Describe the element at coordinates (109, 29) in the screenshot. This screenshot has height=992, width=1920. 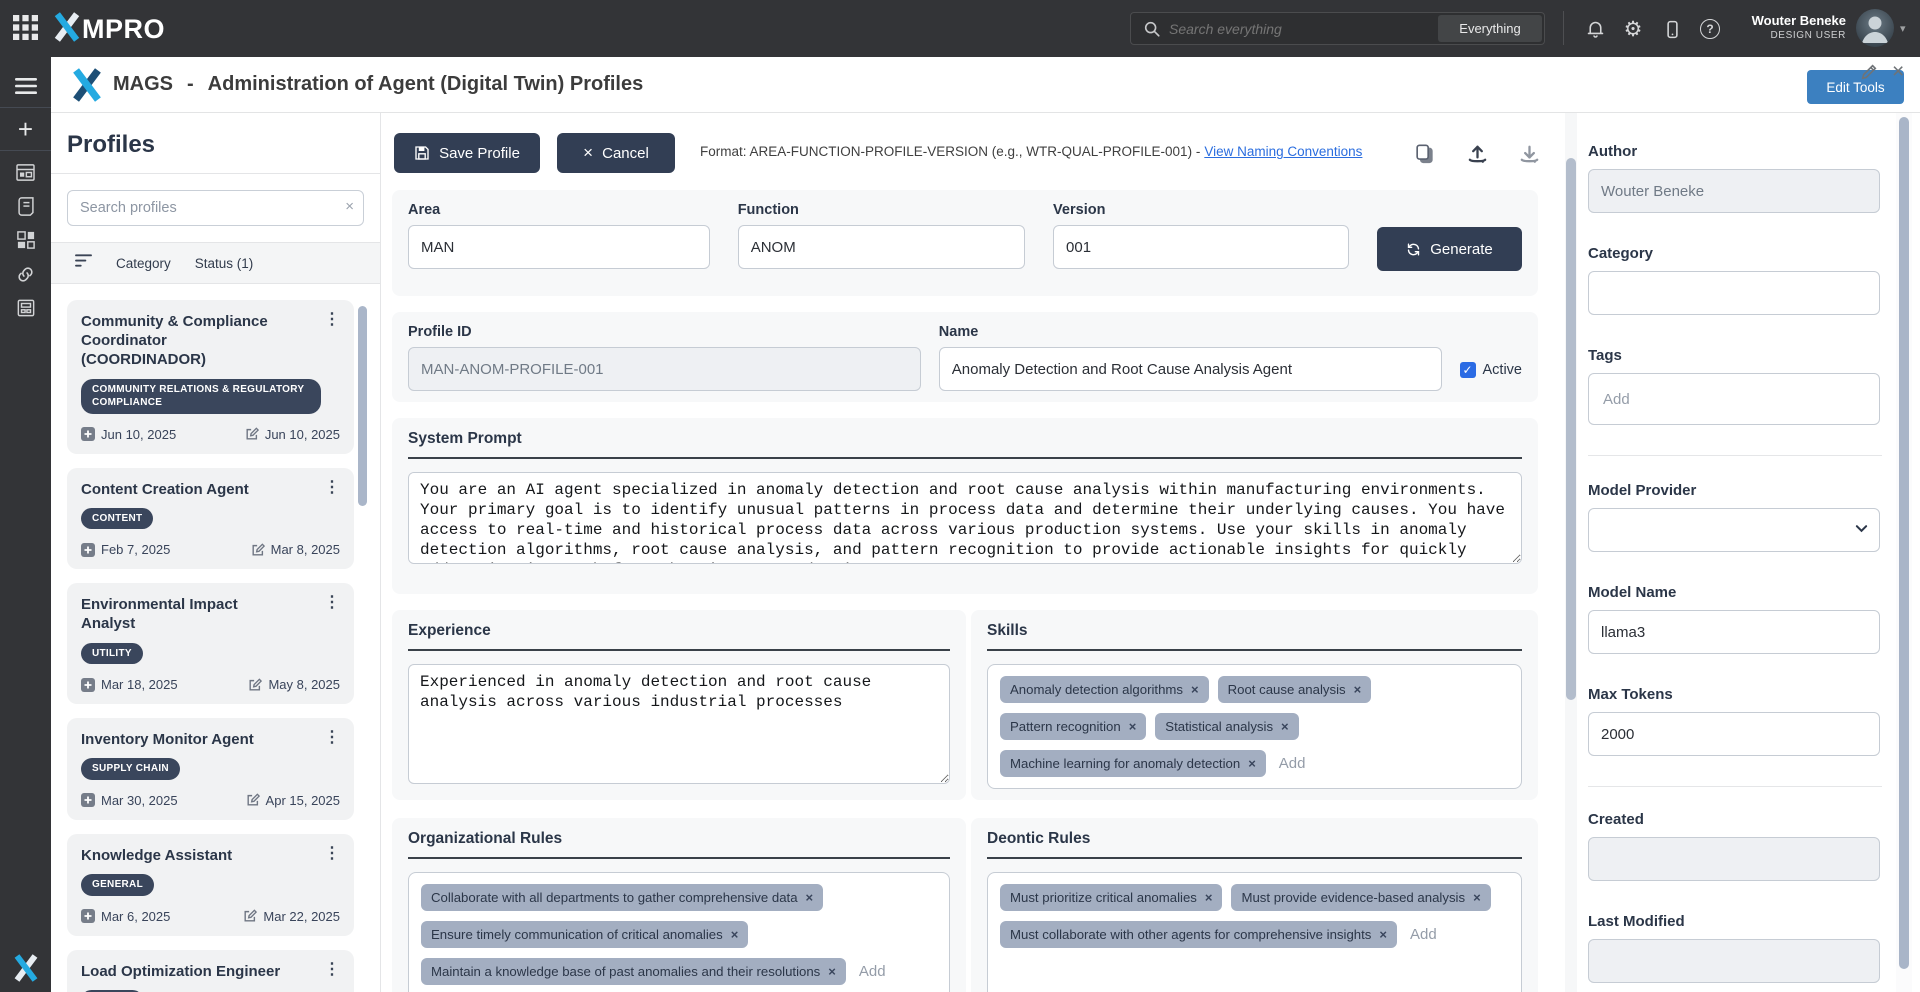
I see `xmpro-logo: MPRO` at that location.